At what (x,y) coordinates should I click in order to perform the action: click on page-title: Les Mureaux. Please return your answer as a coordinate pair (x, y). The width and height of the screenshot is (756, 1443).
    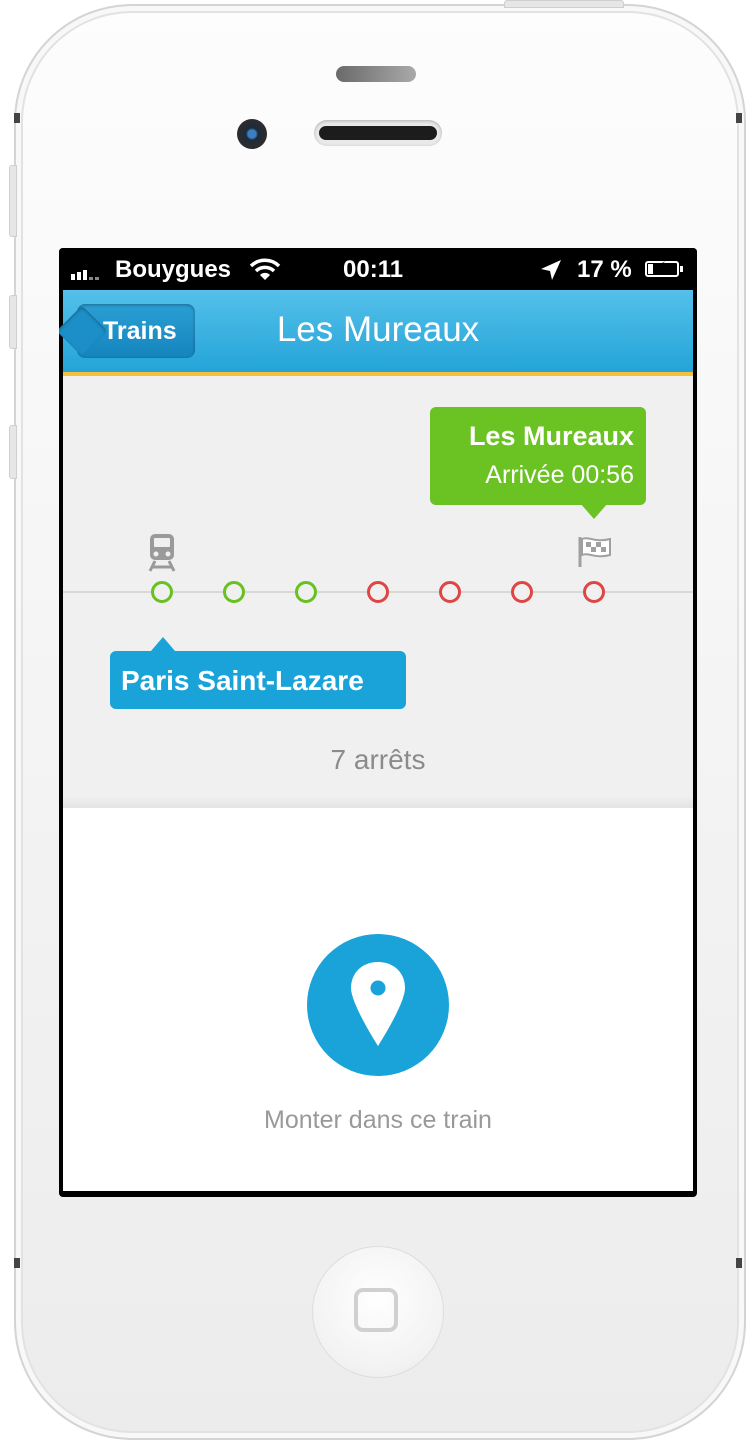
    Looking at the image, I should click on (378, 329).